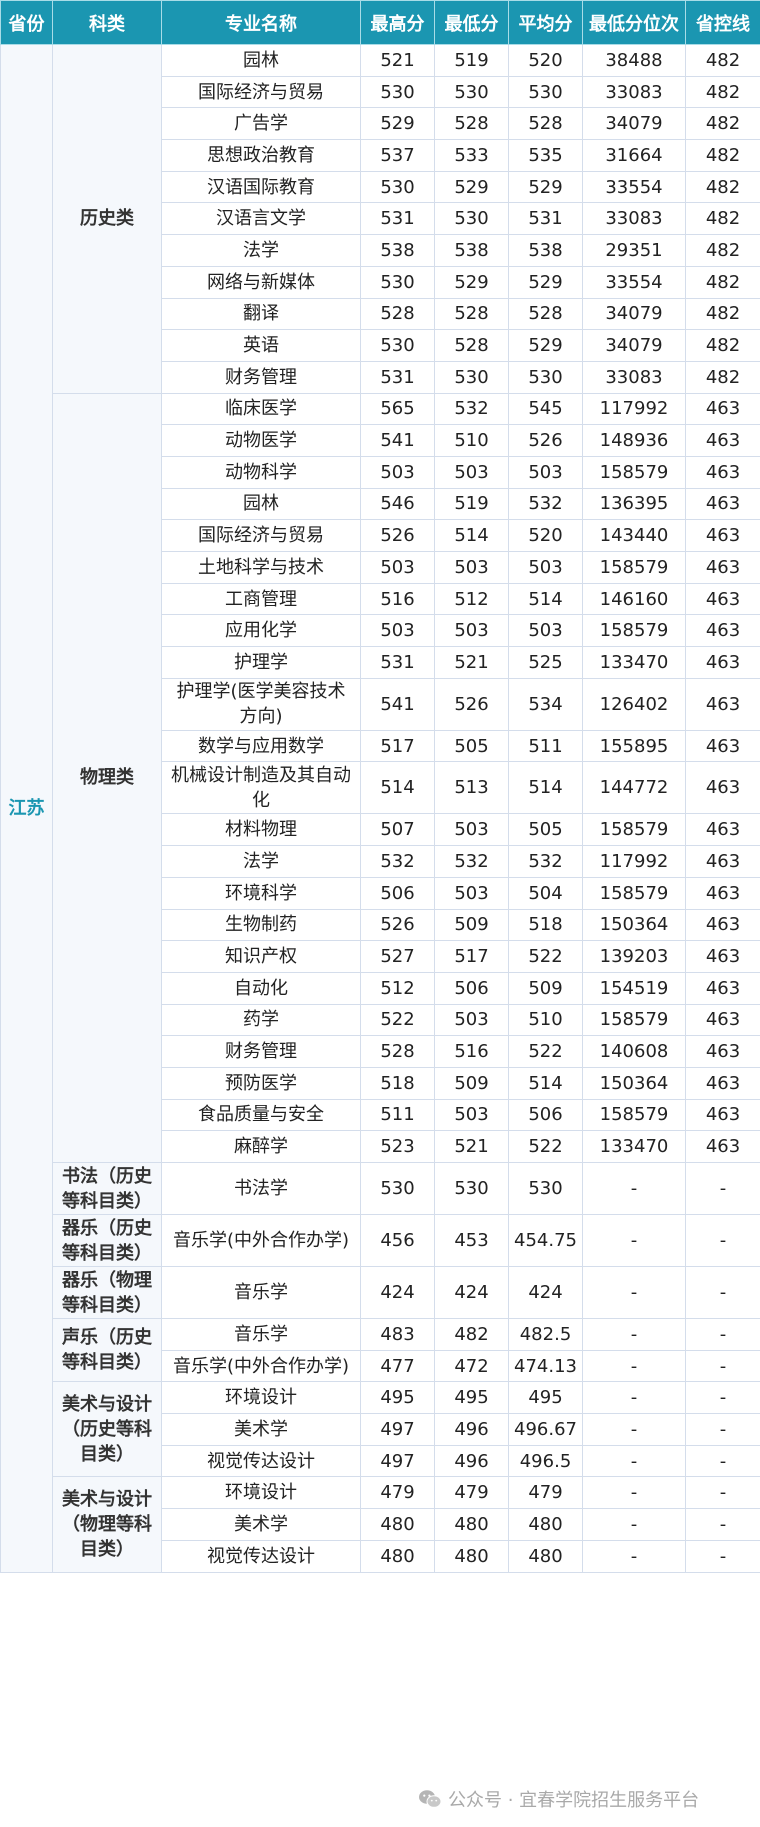  I want to click on max-score-cell: 527, so click(397, 956).